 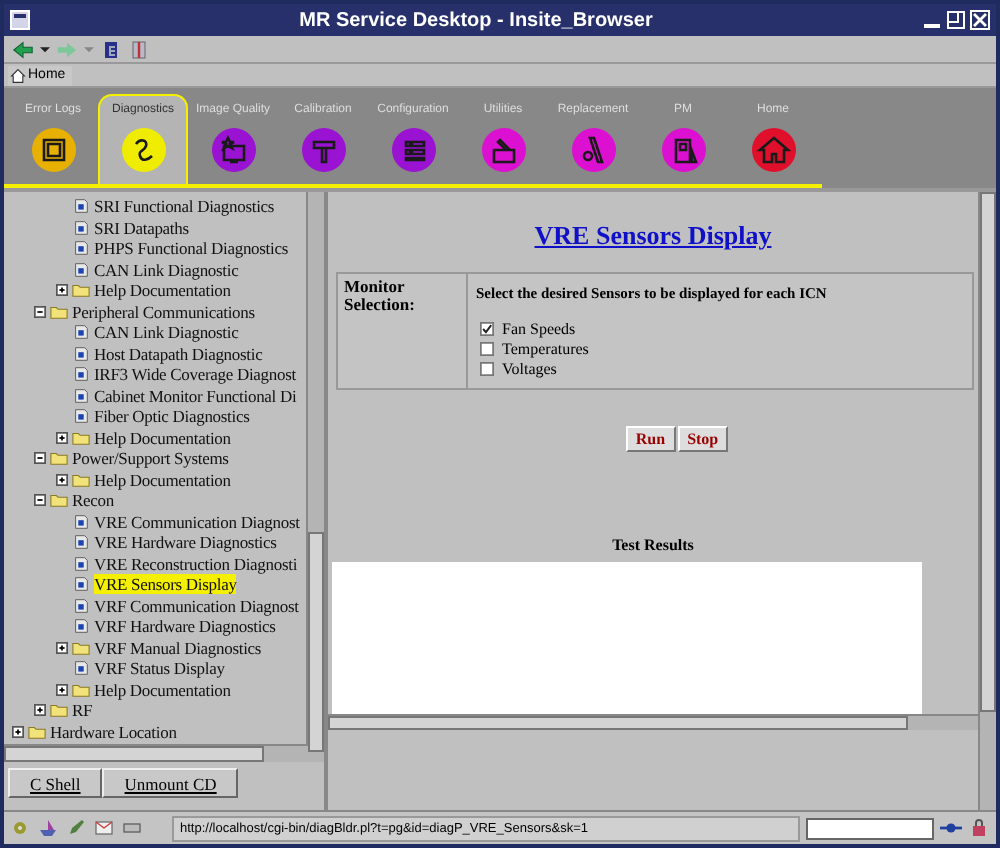 What do you see at coordinates (195, 395) in the screenshot?
I see `tree-item: Cabinet Monitor Functional Di` at bounding box center [195, 395].